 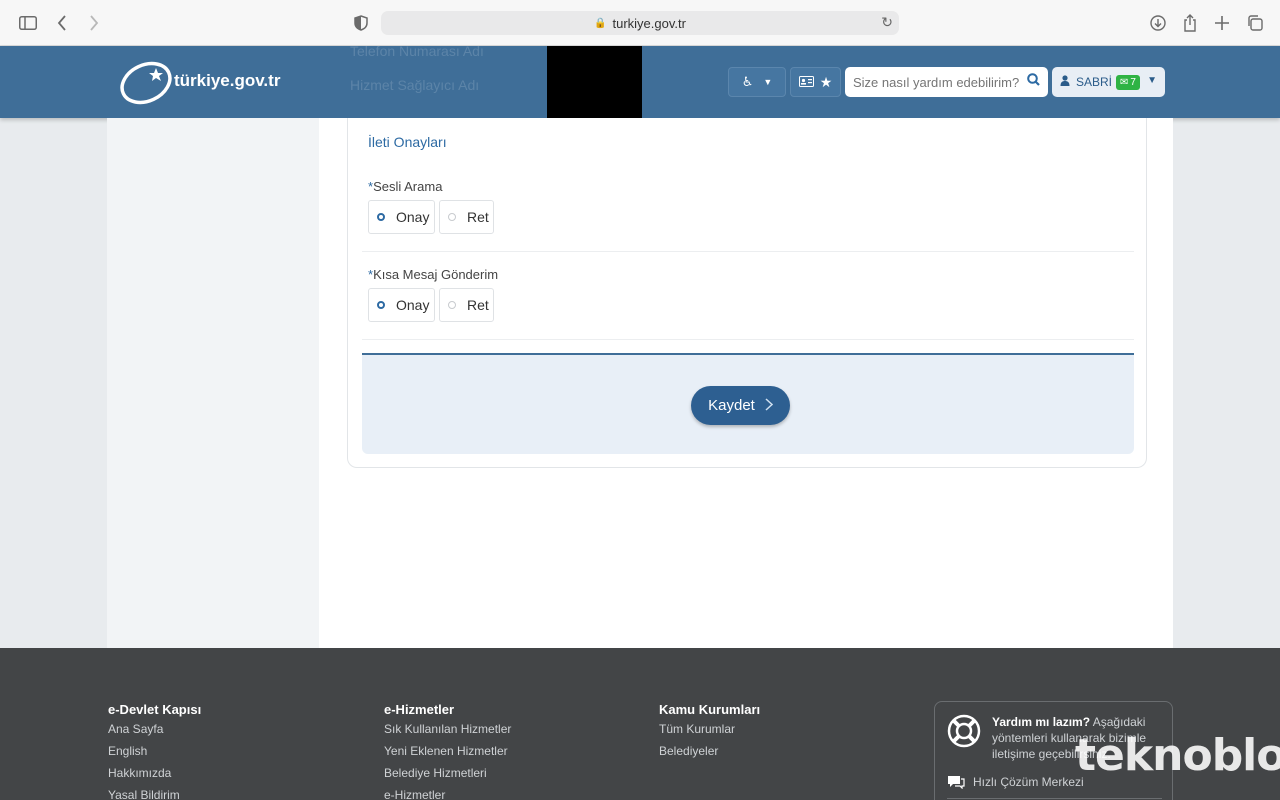 I want to click on footer-link-municipal: Belediye Hizmetleri, so click(x=447, y=777).